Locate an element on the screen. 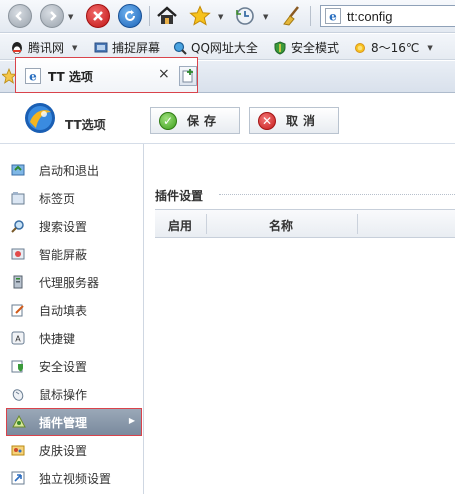 This screenshot has height=494, width=455. save-button: ✓ 保存 is located at coordinates (195, 120).